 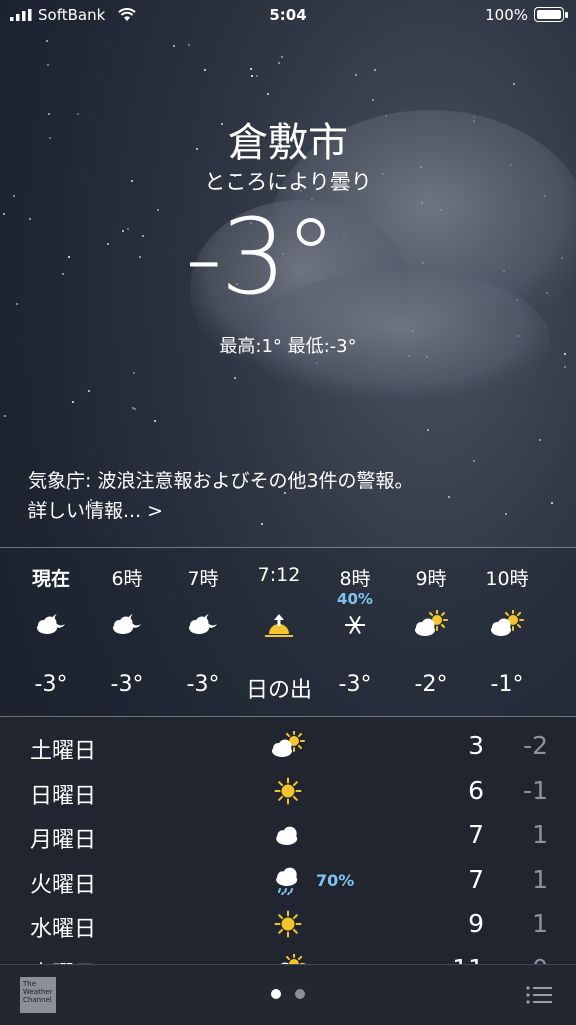 I want to click on hour-label: 7時, so click(x=203, y=579).